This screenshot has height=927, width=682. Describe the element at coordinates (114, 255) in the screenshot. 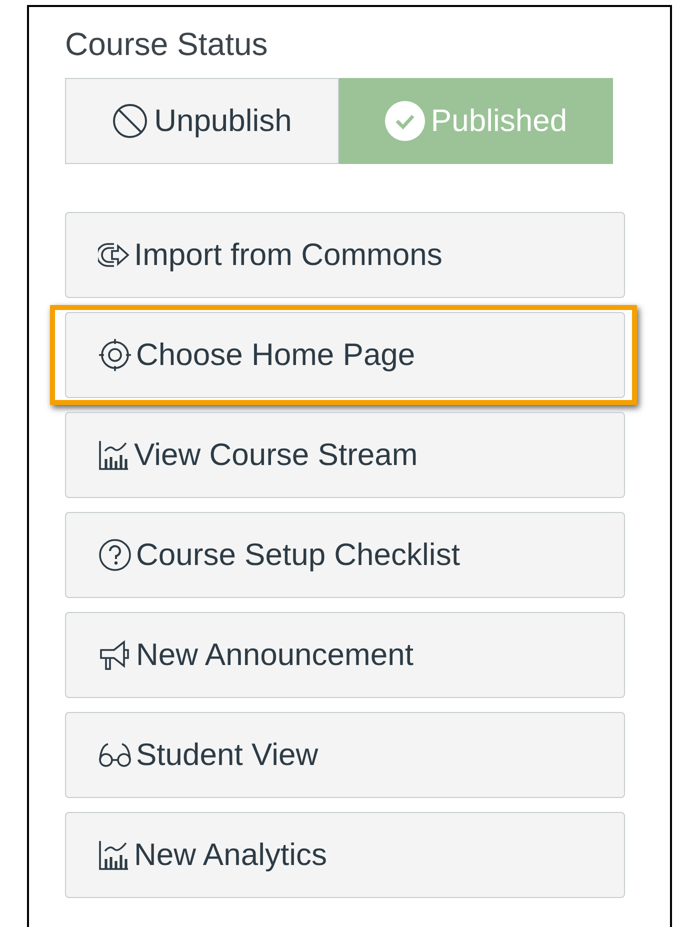

I see `arrow-icon` at that location.